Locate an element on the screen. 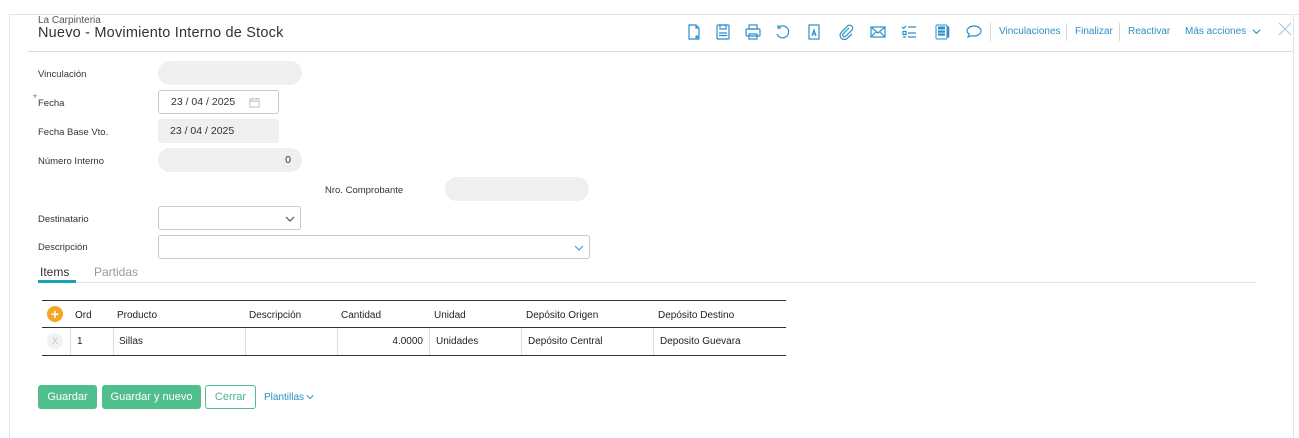 This screenshot has width=1299, height=438. guardar-button: Guardar is located at coordinates (67, 397).